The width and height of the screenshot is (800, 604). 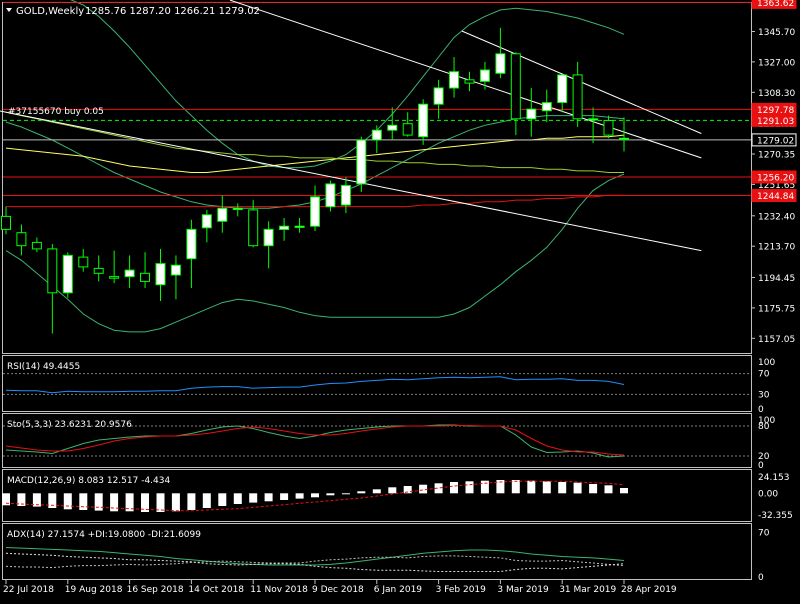 What do you see at coordinates (775, 4) in the screenshot?
I see `price-tag-label: 1363.62` at bounding box center [775, 4].